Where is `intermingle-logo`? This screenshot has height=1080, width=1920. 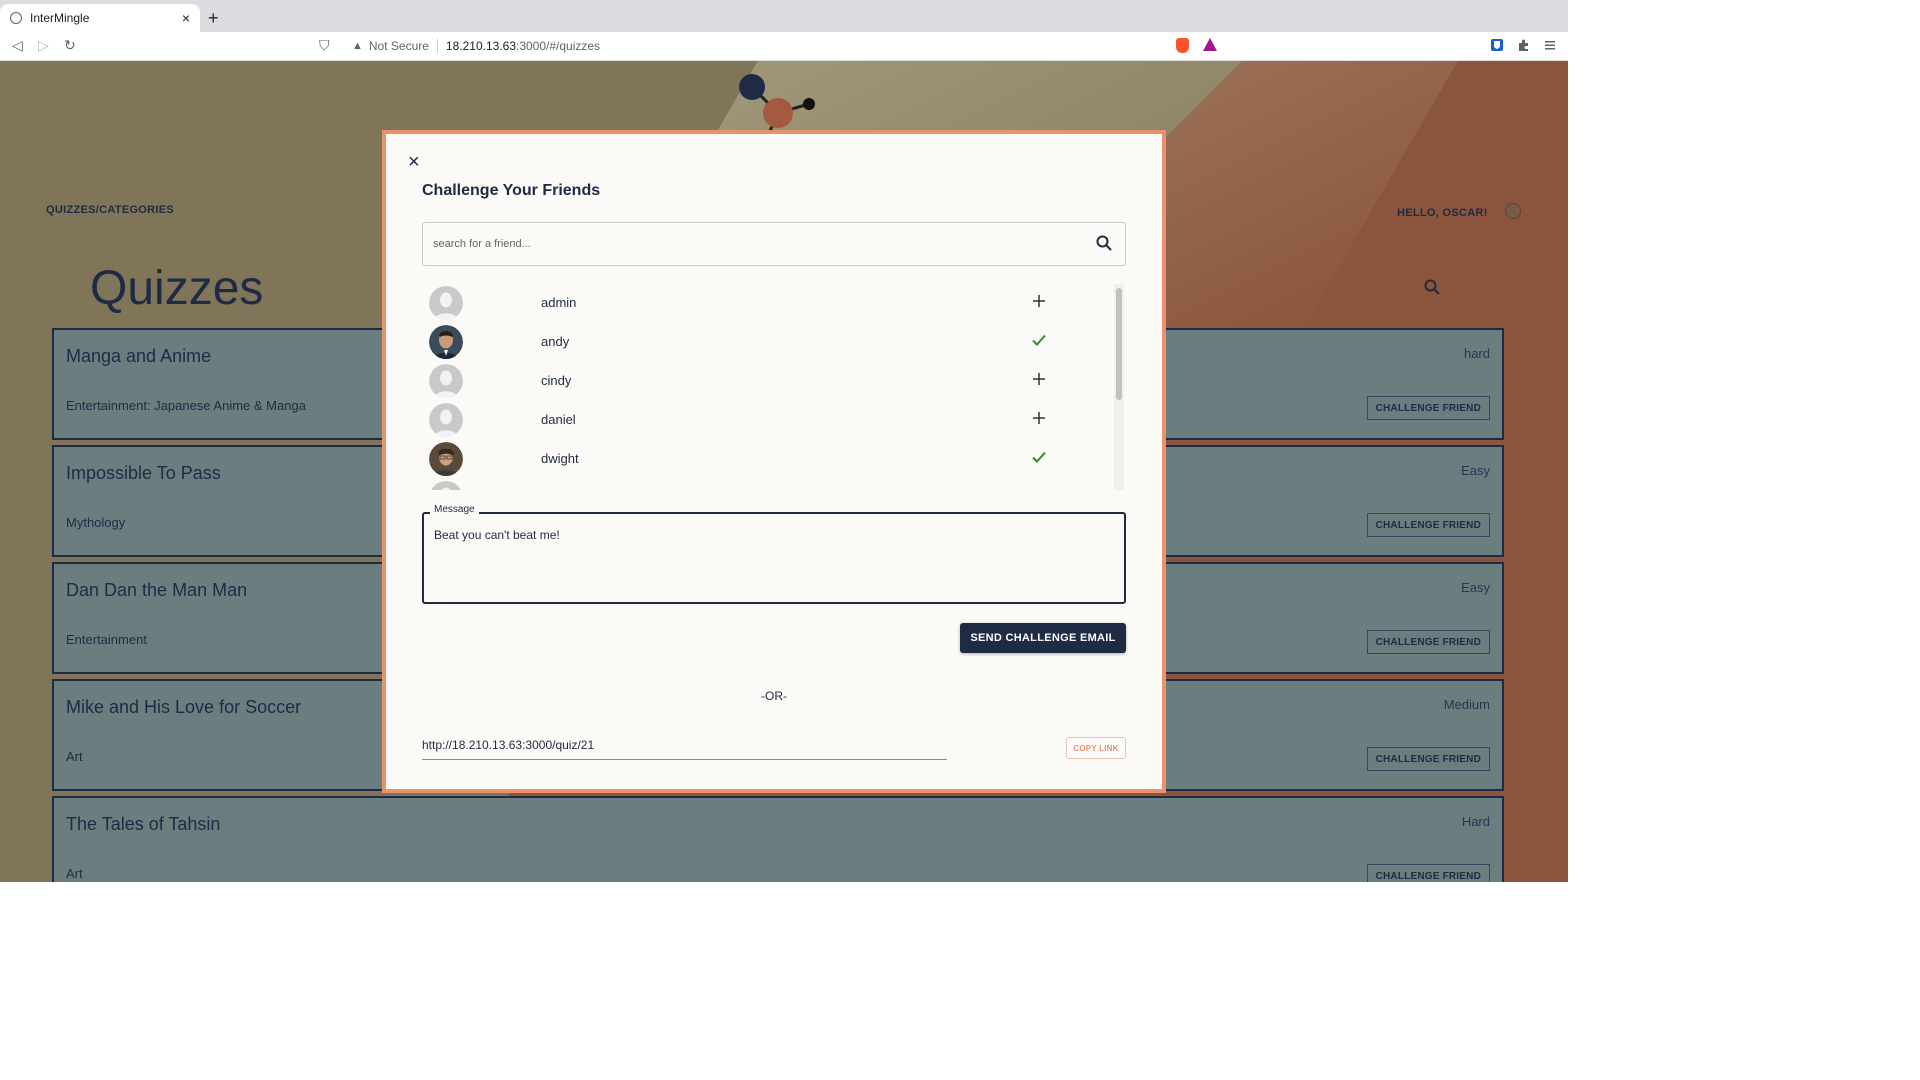
intermingle-logo is located at coordinates (777, 102).